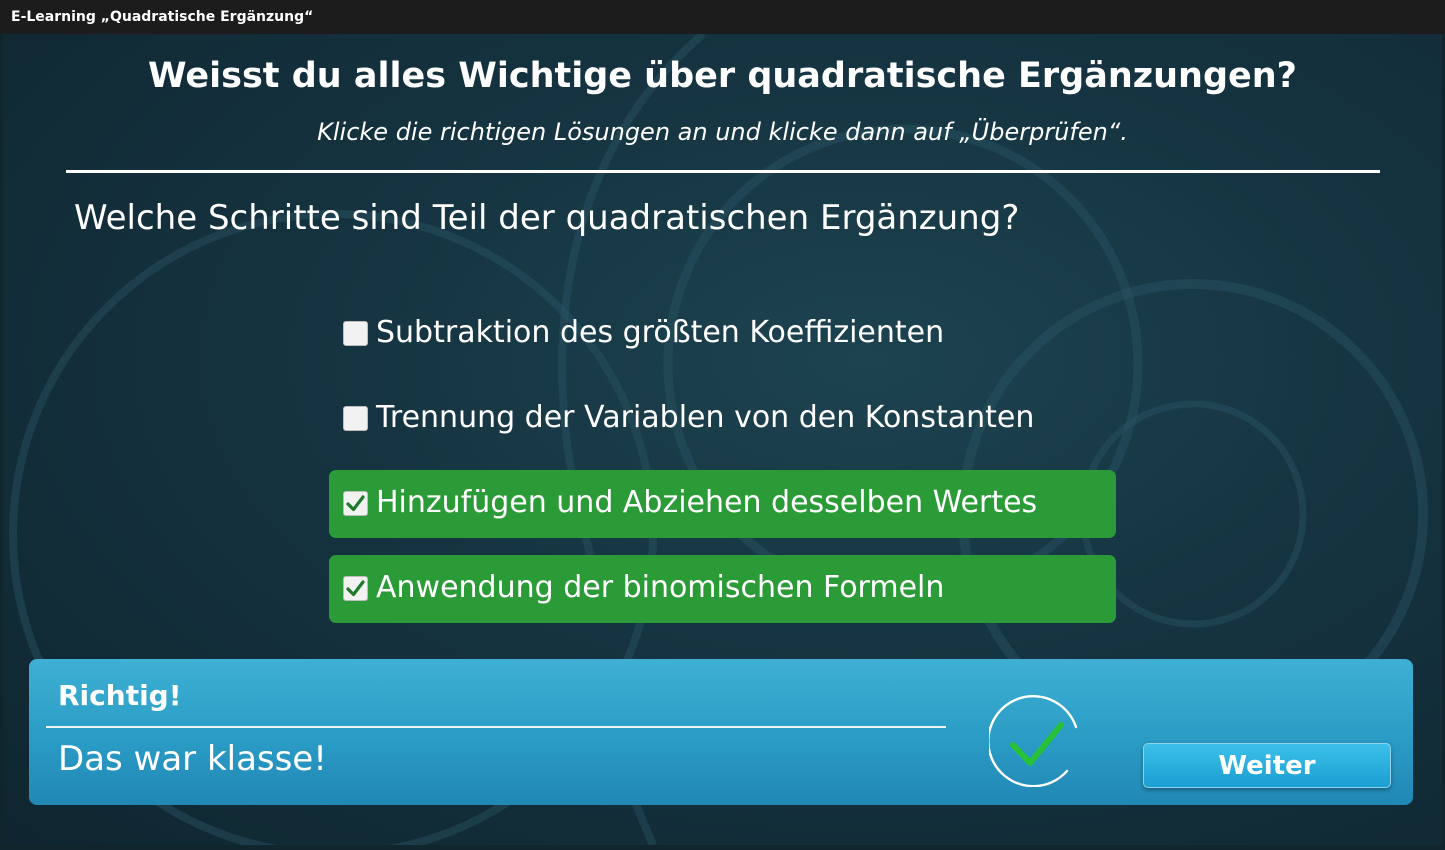  Describe the element at coordinates (192, 759) in the screenshot. I see `feedback-message: Das war klasse!` at that location.